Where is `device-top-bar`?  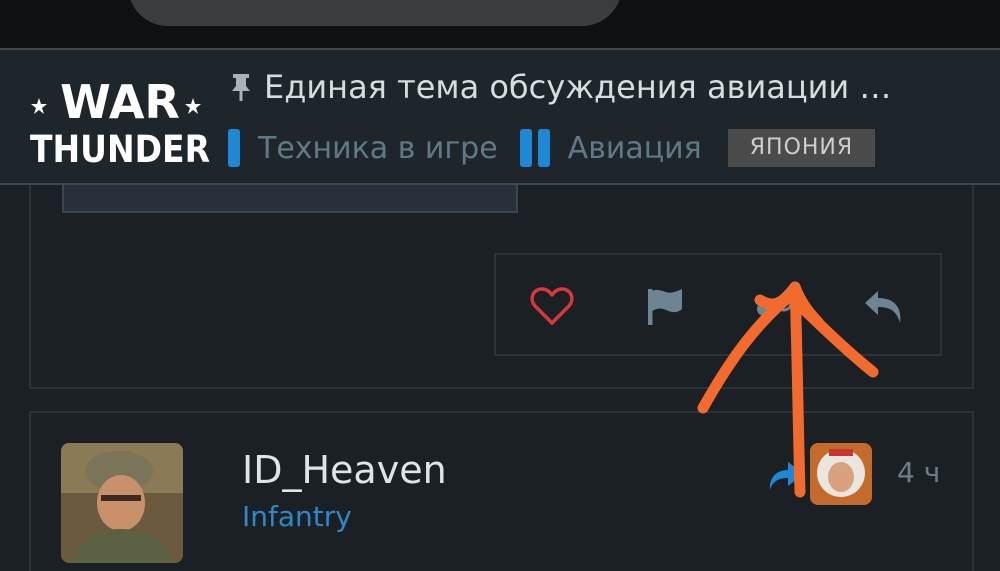 device-top-bar is located at coordinates (500, 24).